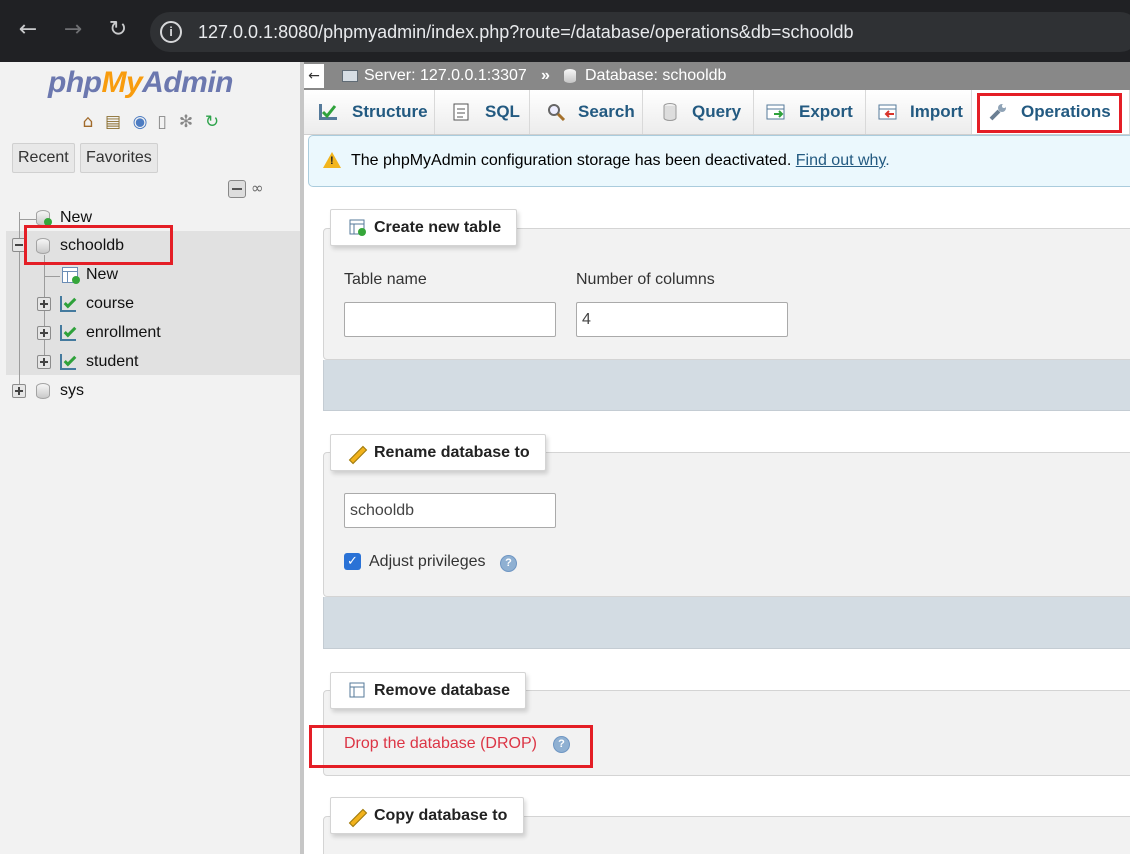  I want to click on tree-item-label: course, so click(110, 303).